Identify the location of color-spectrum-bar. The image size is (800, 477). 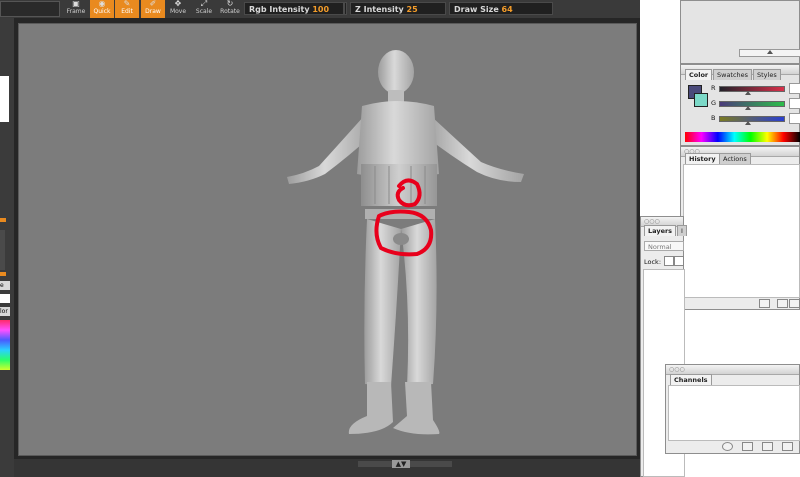
(742, 137).